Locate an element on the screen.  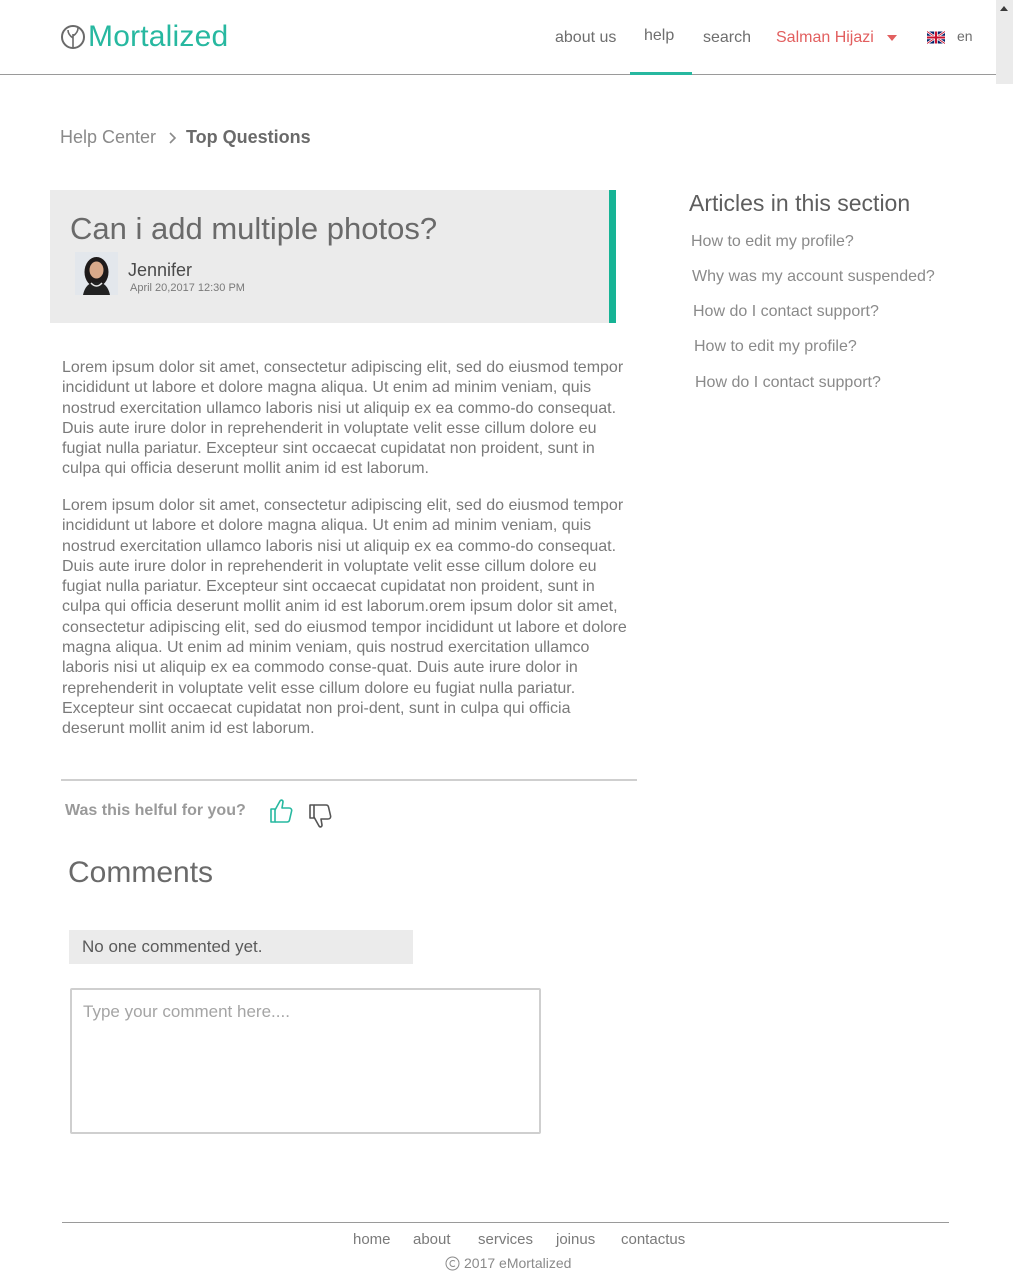
post-date: April 20,2017 12:30 PM is located at coordinates (187, 288).